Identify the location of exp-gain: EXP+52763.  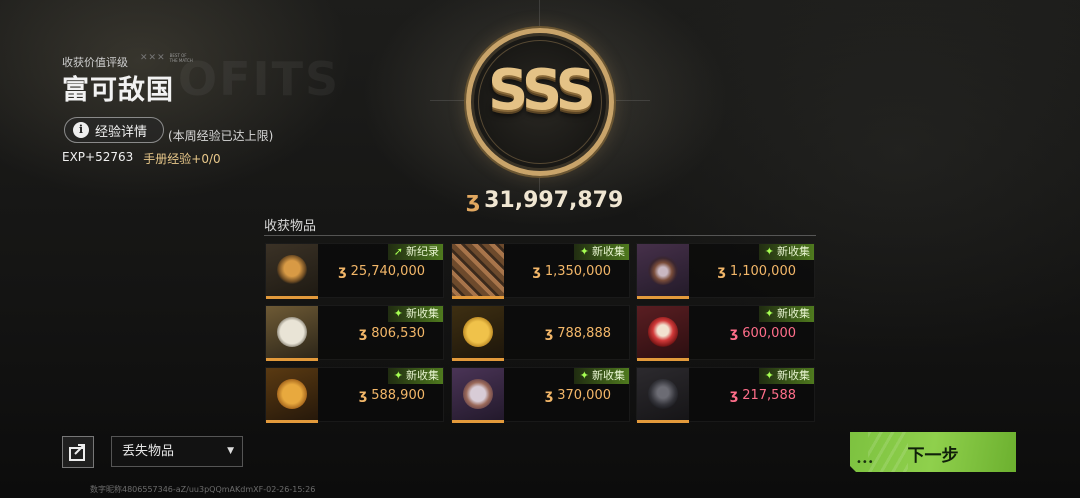
(98, 157).